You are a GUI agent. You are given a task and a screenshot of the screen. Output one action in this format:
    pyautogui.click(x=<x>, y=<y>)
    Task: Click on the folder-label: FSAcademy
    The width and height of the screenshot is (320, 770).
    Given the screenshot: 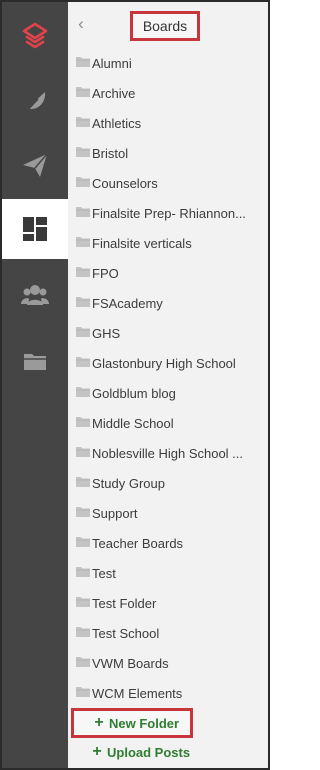 What is the action you would take?
    pyautogui.click(x=127, y=303)
    